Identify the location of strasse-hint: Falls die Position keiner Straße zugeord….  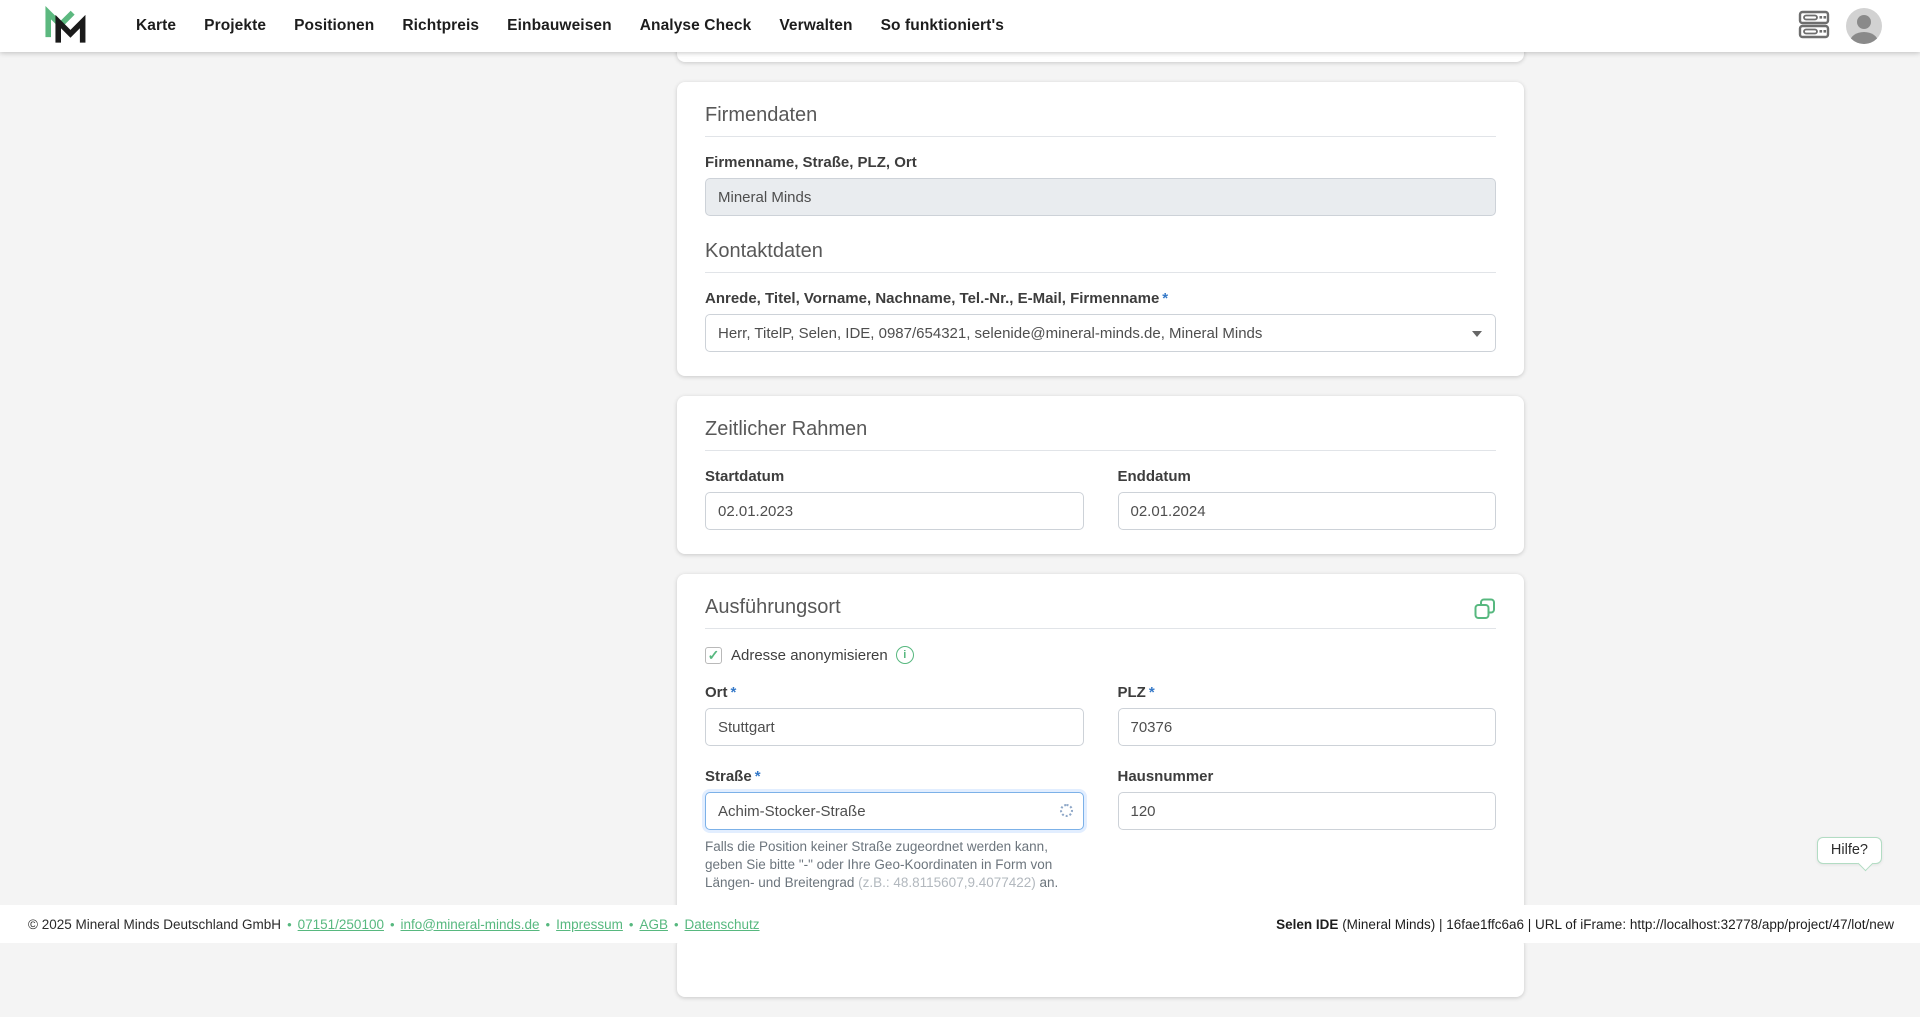
(894, 865).